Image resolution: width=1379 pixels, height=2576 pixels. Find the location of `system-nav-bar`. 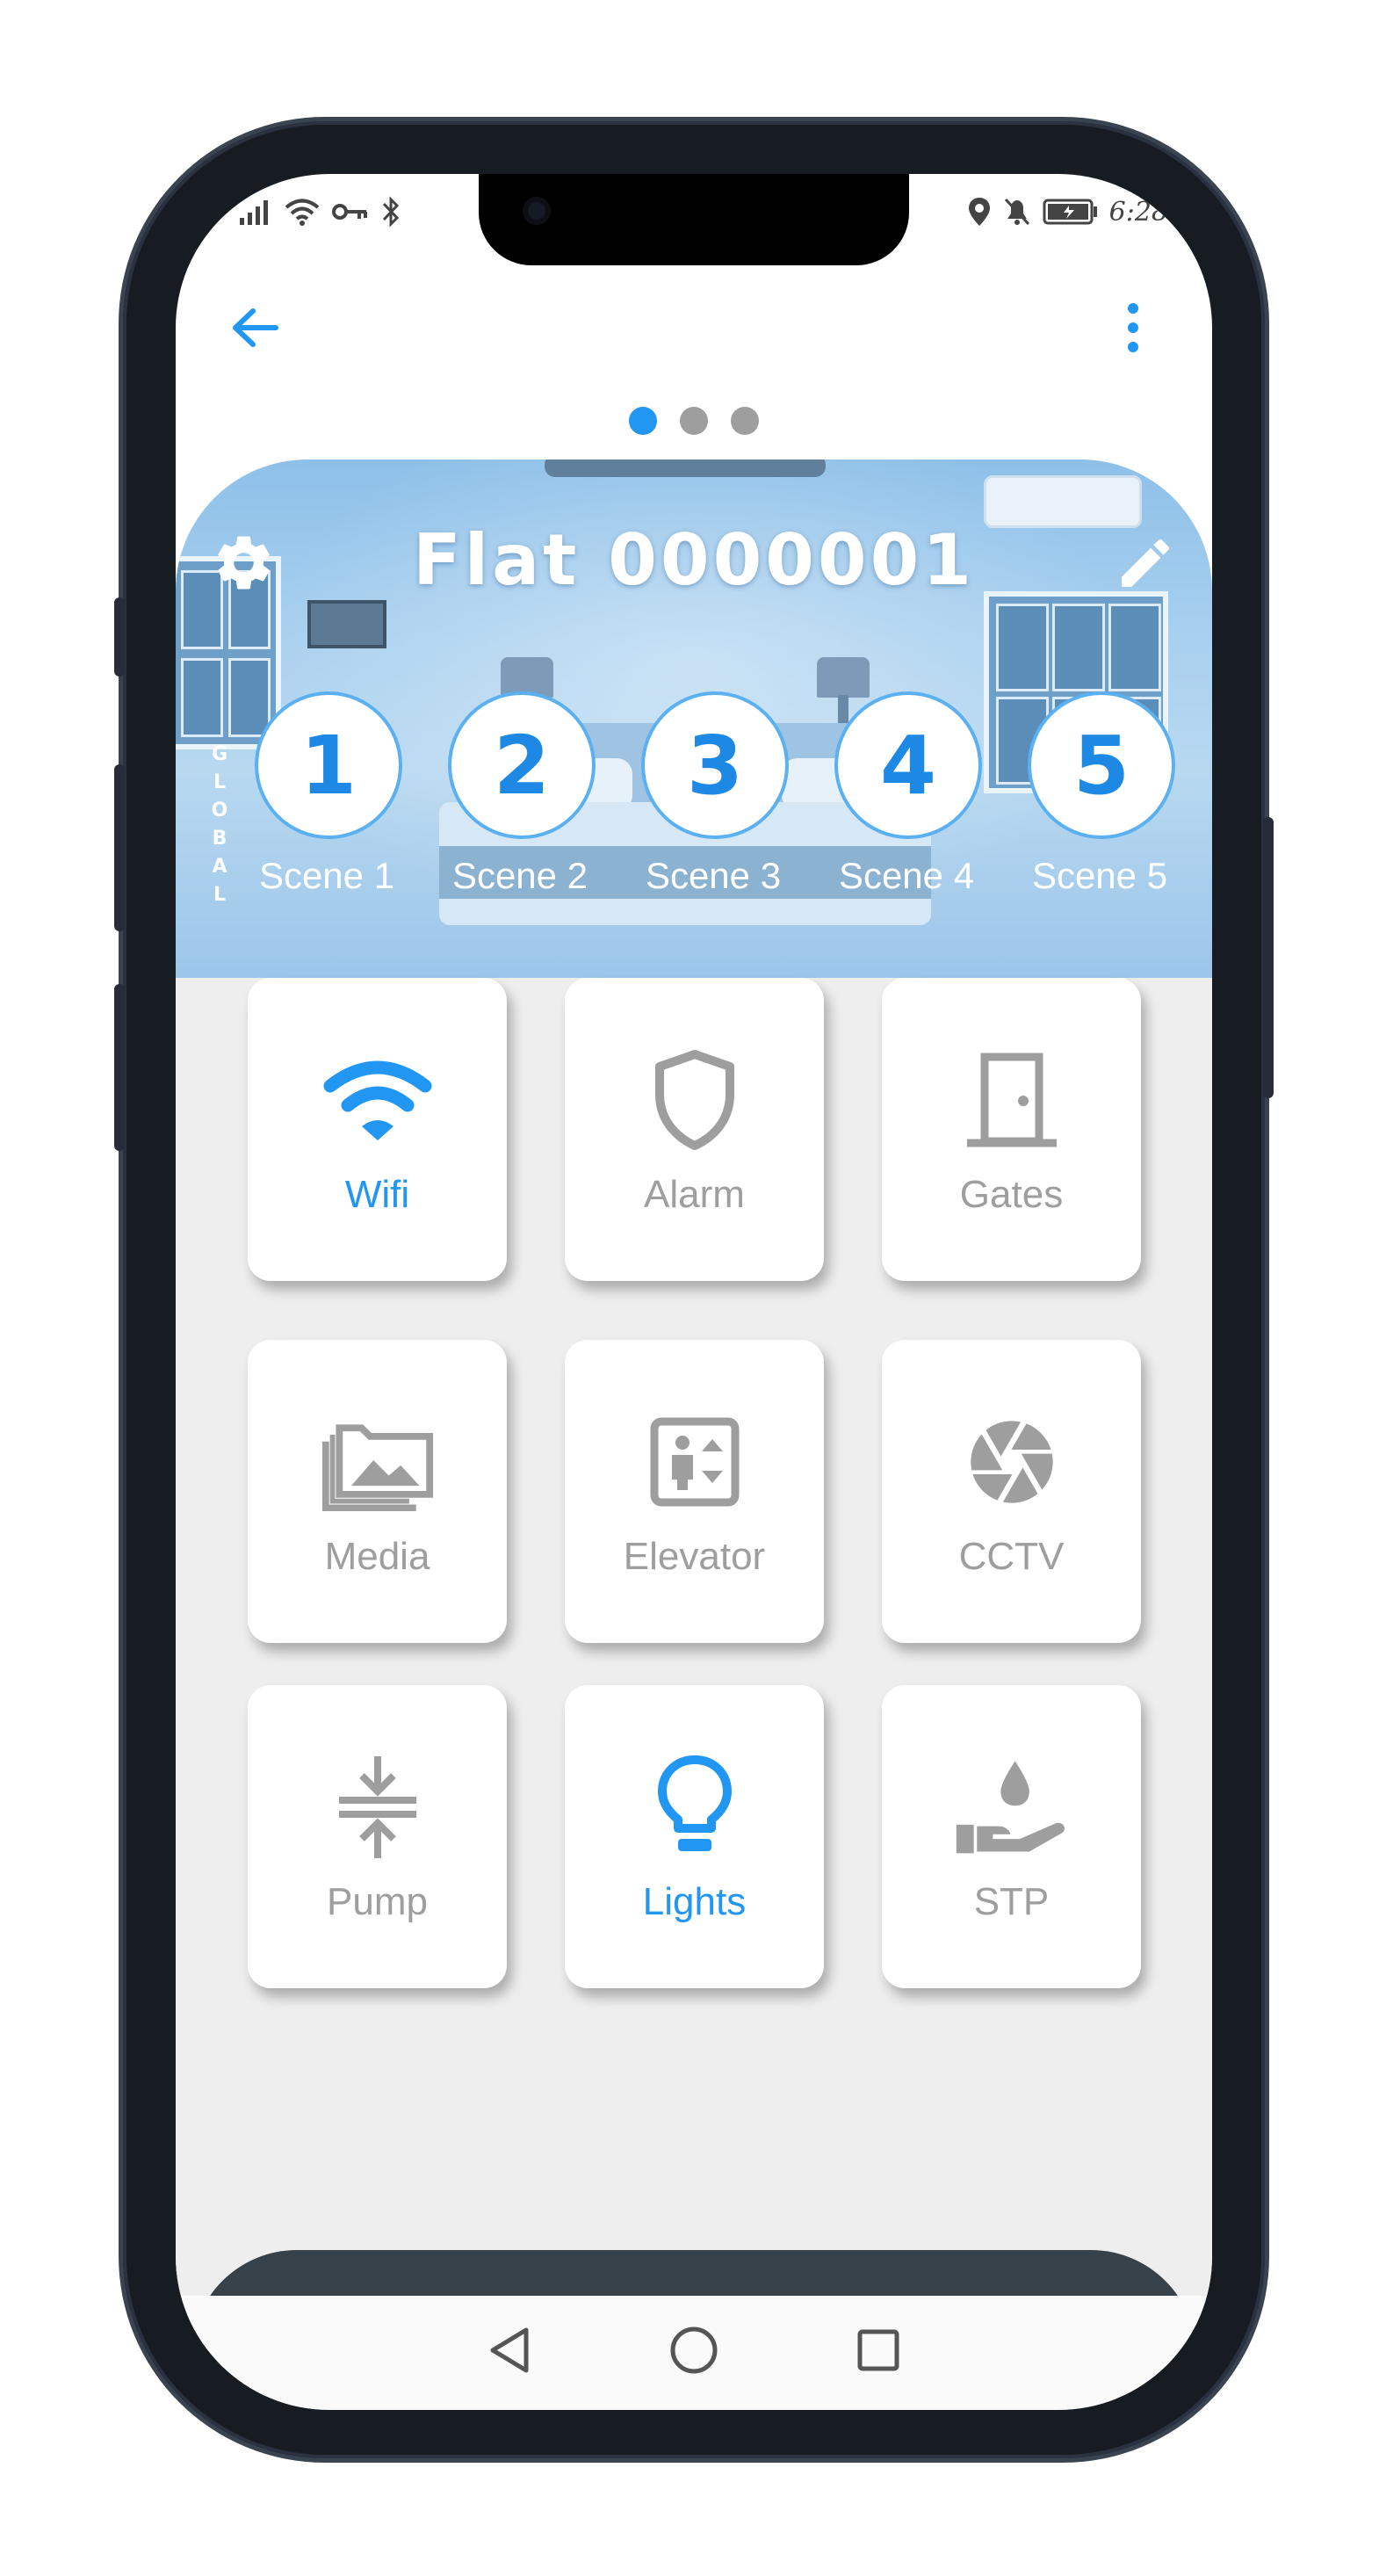

system-nav-bar is located at coordinates (694, 2353).